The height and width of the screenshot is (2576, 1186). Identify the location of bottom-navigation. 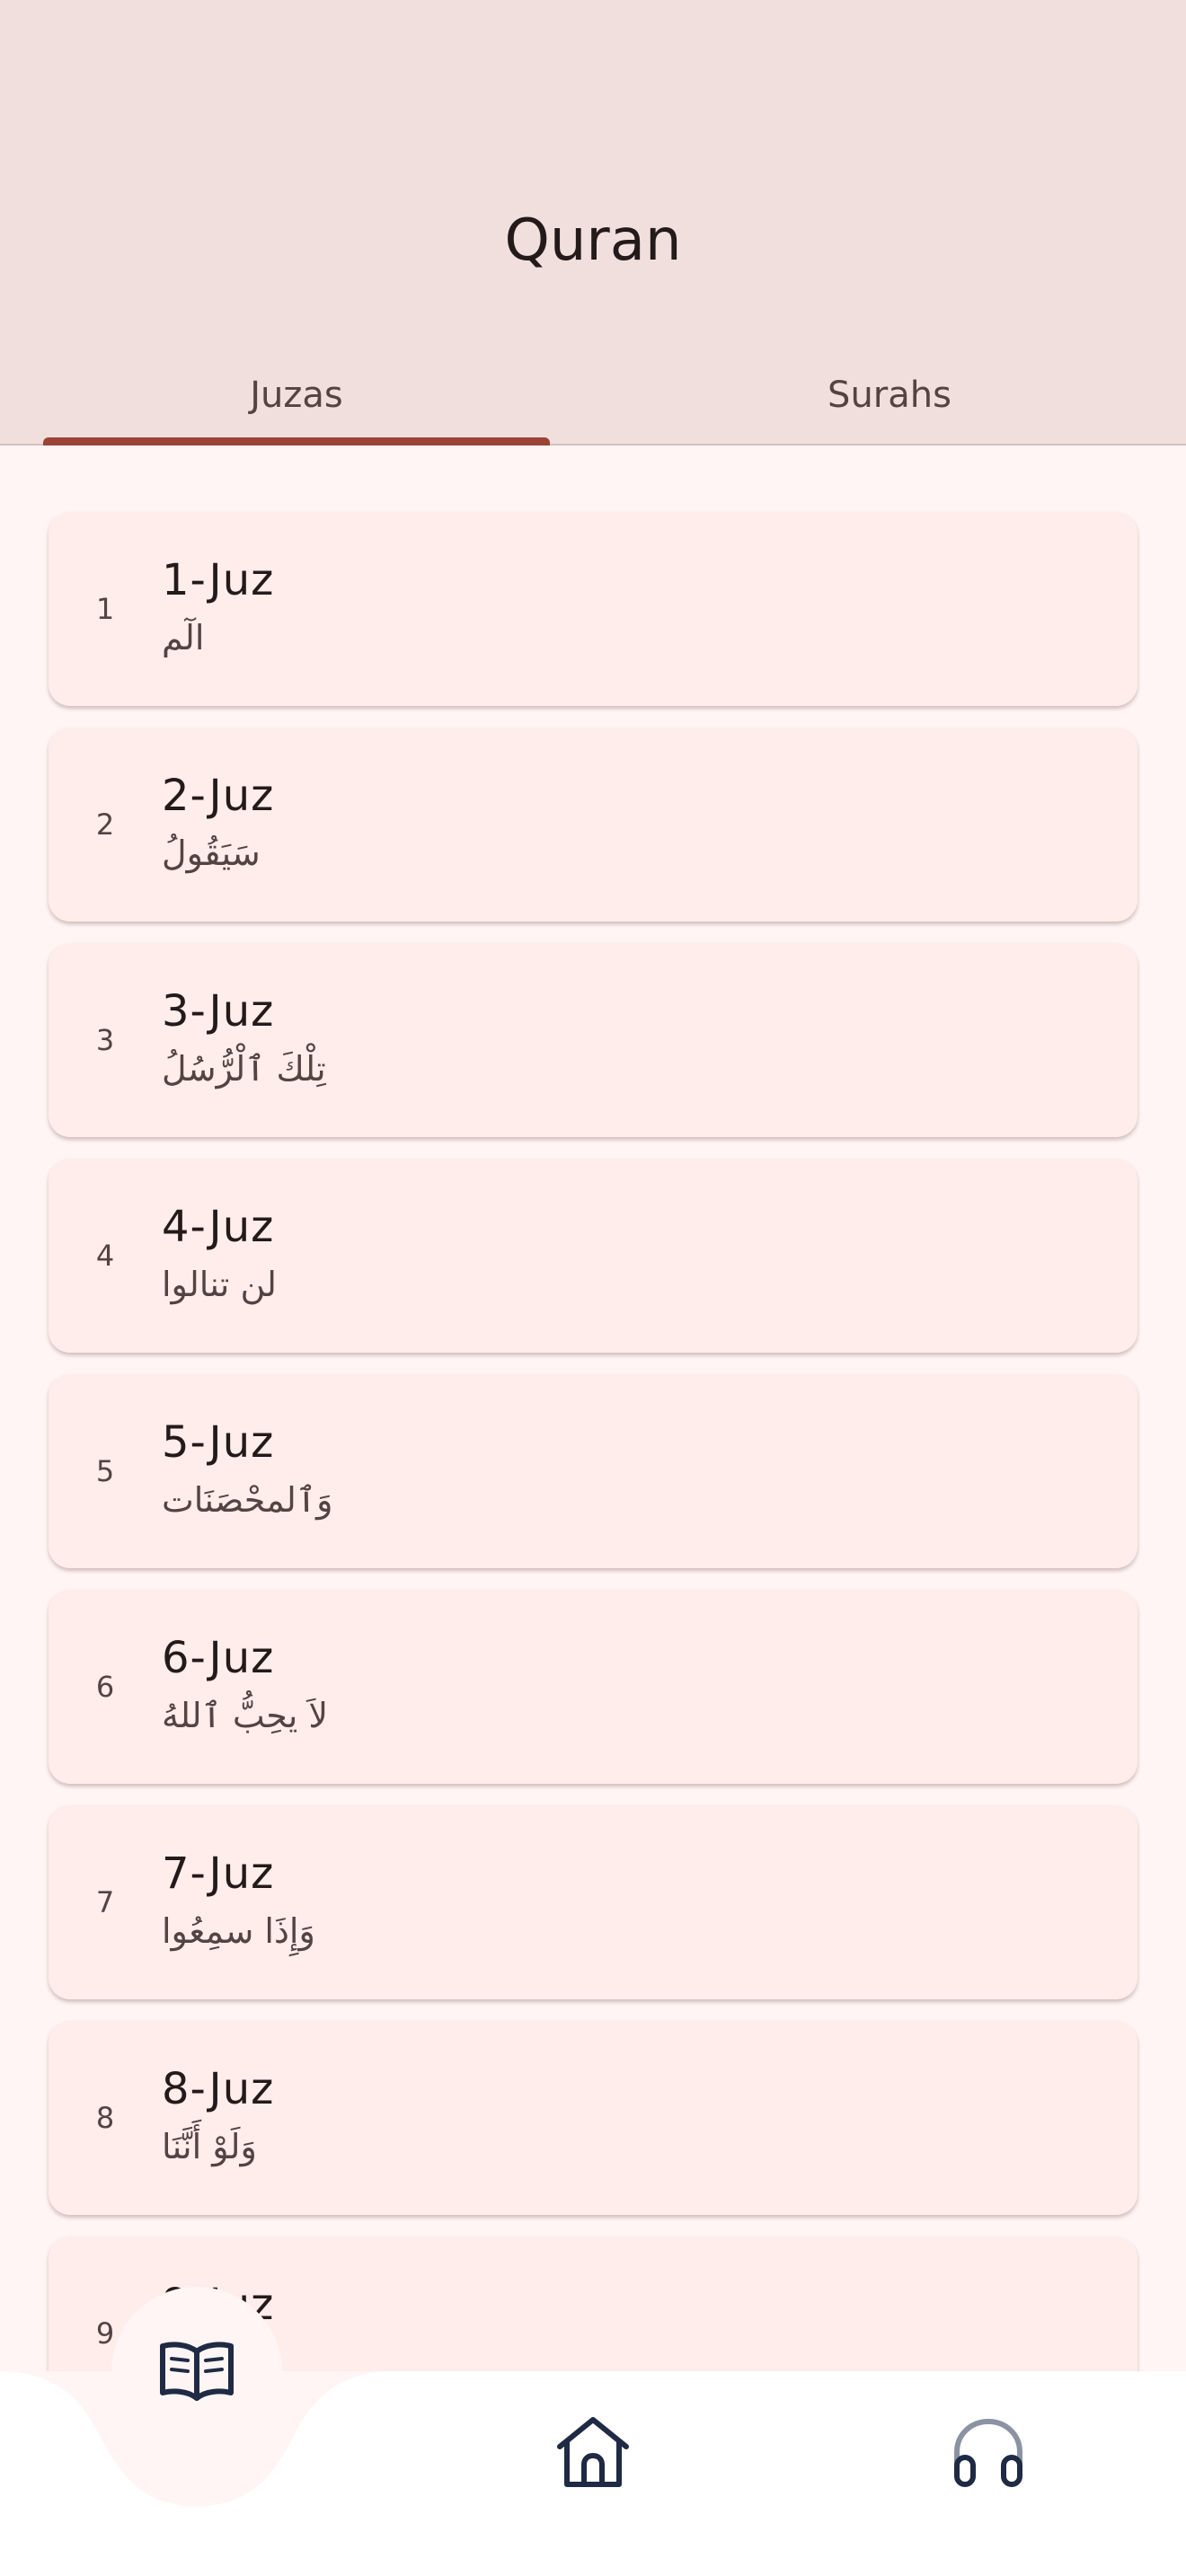
(593, 2431).